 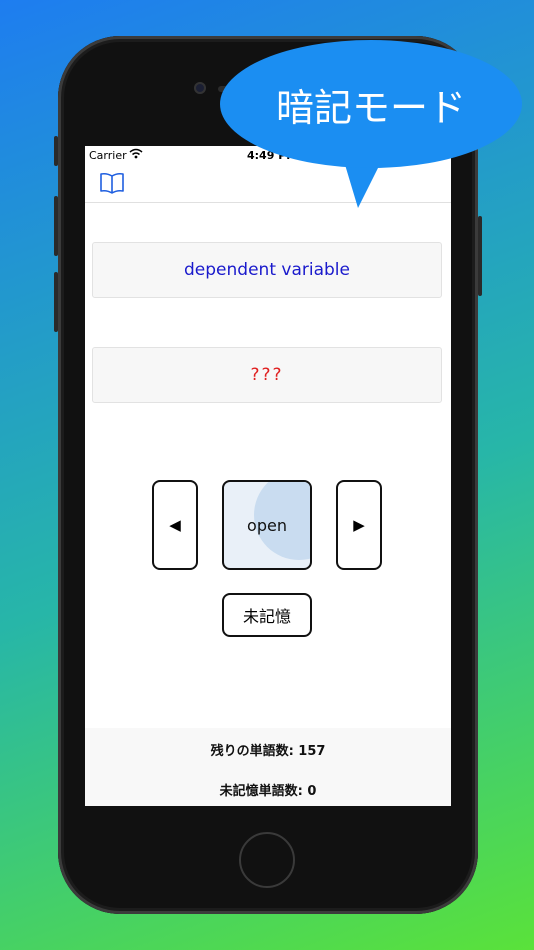 What do you see at coordinates (480, 256) in the screenshot?
I see `power-button` at bounding box center [480, 256].